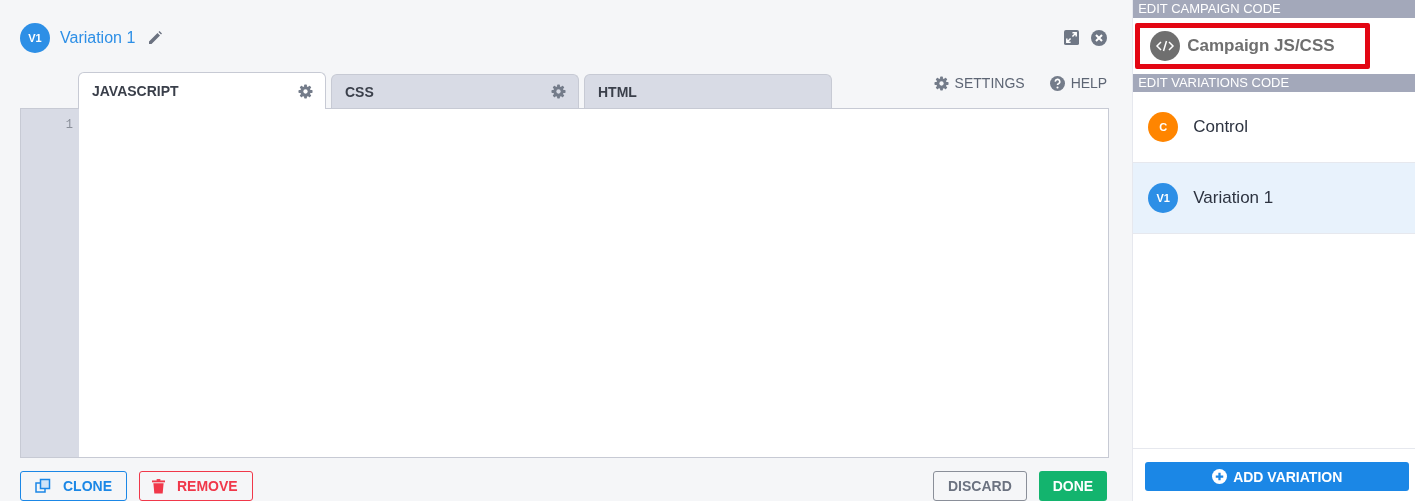 The image size is (1415, 501). What do you see at coordinates (1099, 37) in the screenshot?
I see `close-icon` at bounding box center [1099, 37].